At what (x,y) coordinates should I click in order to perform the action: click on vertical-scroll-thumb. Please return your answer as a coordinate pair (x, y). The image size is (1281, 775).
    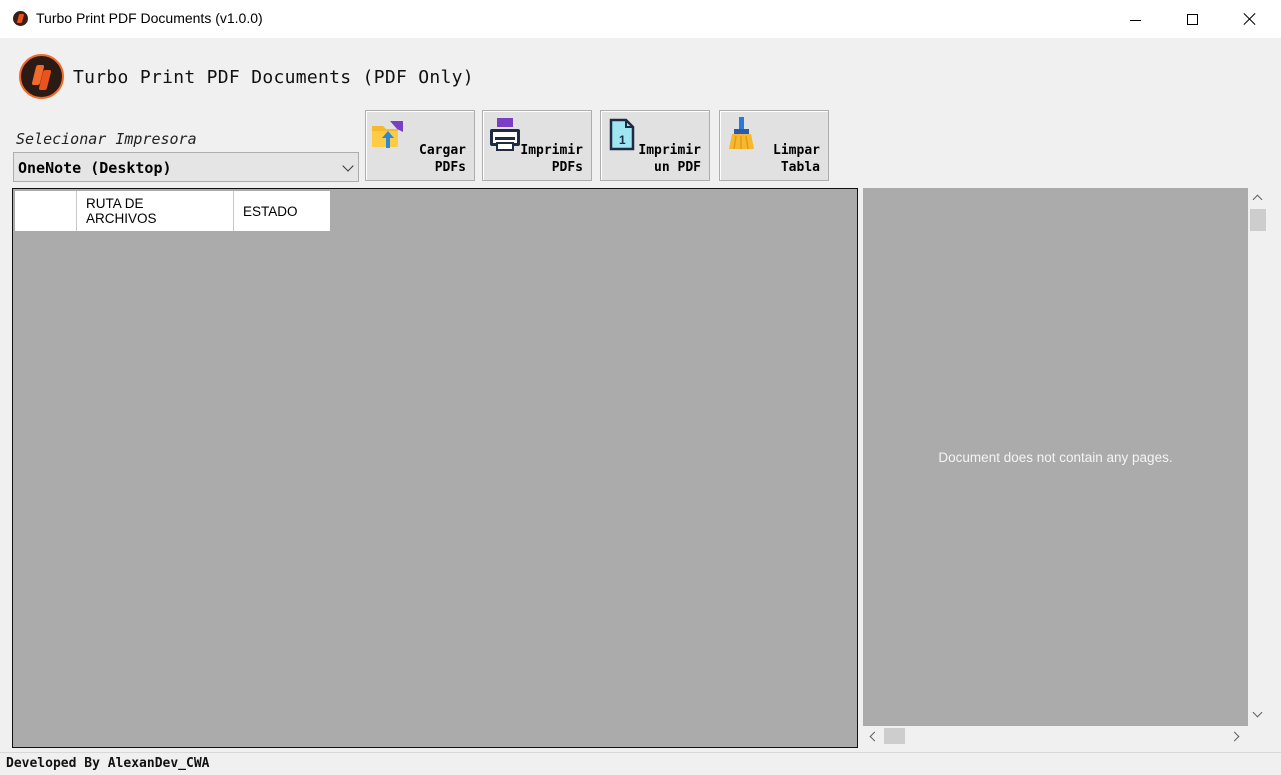
    Looking at the image, I should click on (1258, 220).